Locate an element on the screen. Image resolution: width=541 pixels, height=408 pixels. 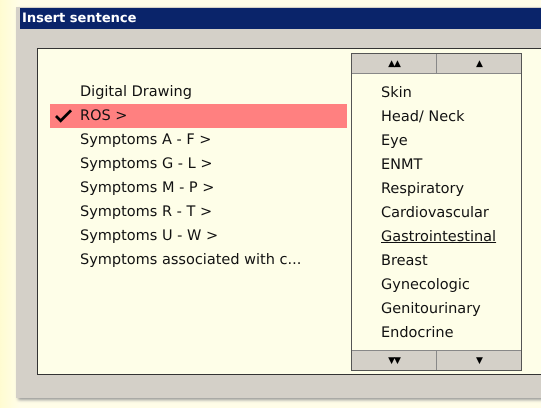
menu-item: Digital Drawing is located at coordinates (198, 92).